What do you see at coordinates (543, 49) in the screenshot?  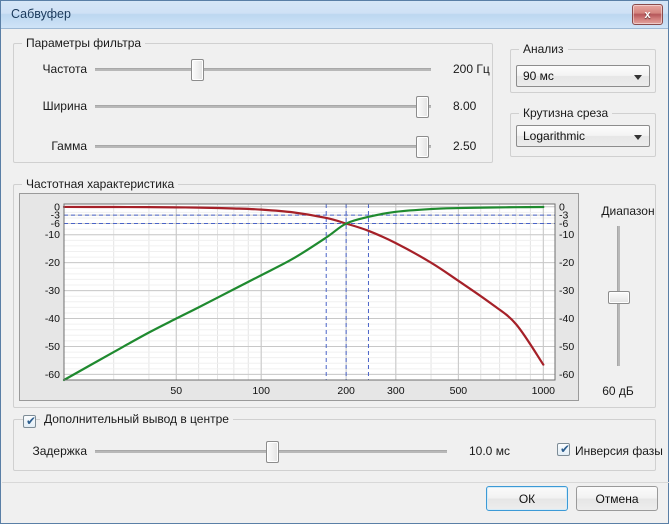 I see `analysis-legend: Анализ` at bounding box center [543, 49].